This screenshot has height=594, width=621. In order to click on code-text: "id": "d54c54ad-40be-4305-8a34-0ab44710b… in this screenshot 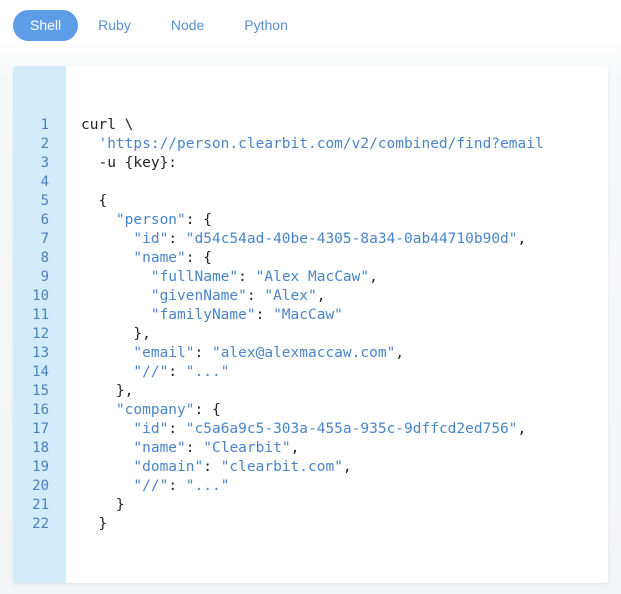, I will do `click(303, 239)`.